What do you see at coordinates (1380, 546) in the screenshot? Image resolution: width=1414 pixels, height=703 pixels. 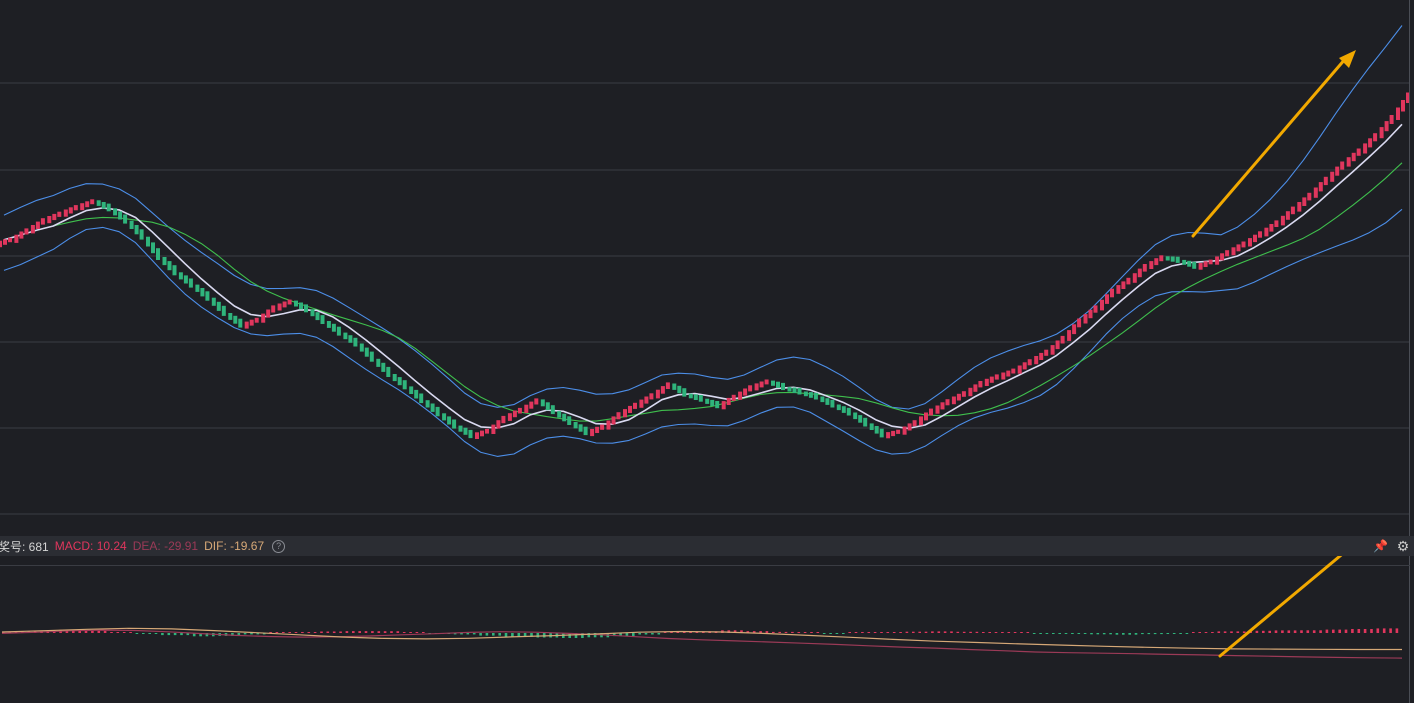 I see `pin-icon: 📌` at bounding box center [1380, 546].